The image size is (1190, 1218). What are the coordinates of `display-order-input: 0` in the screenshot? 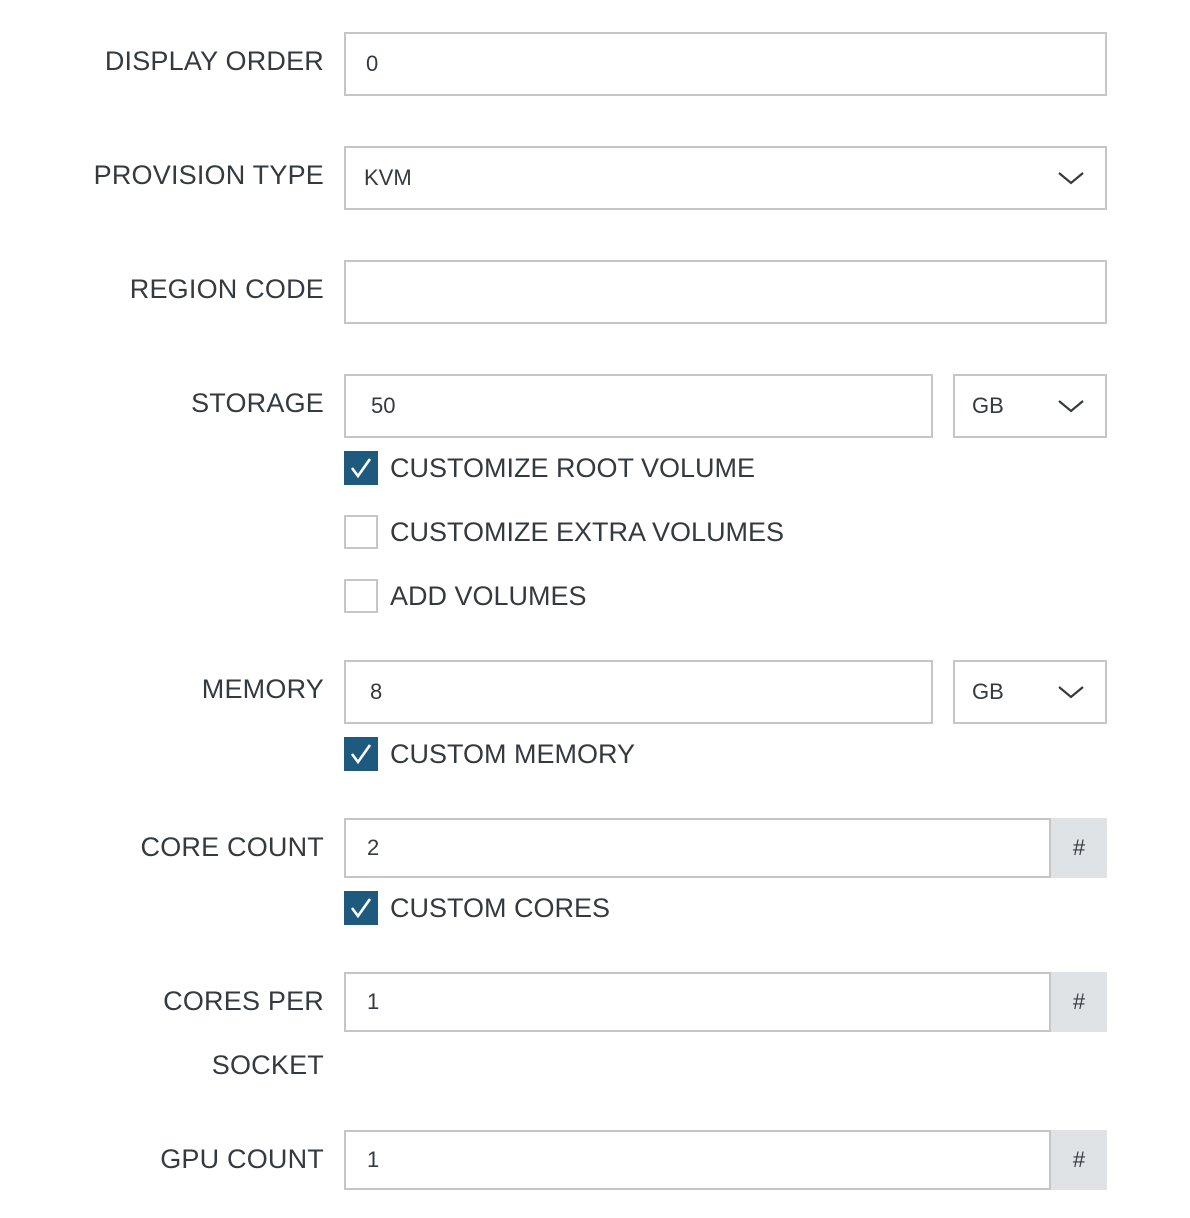 It's located at (725, 64).